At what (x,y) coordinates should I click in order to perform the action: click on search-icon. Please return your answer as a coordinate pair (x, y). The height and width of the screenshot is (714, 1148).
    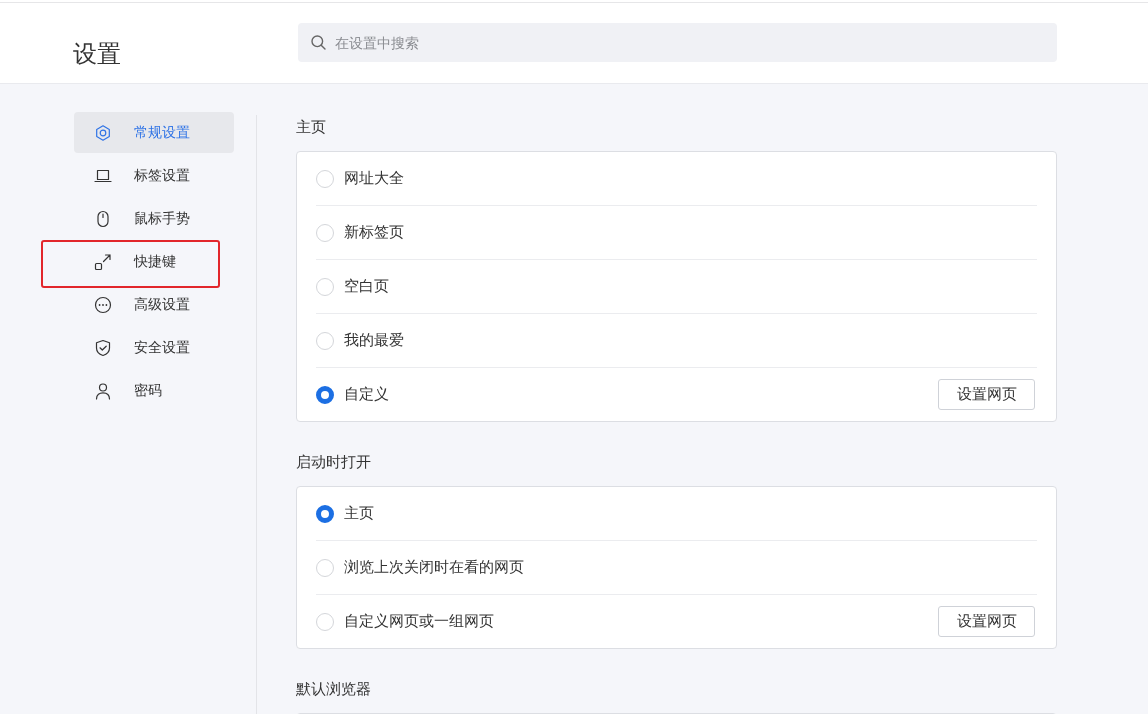
    Looking at the image, I should click on (318, 42).